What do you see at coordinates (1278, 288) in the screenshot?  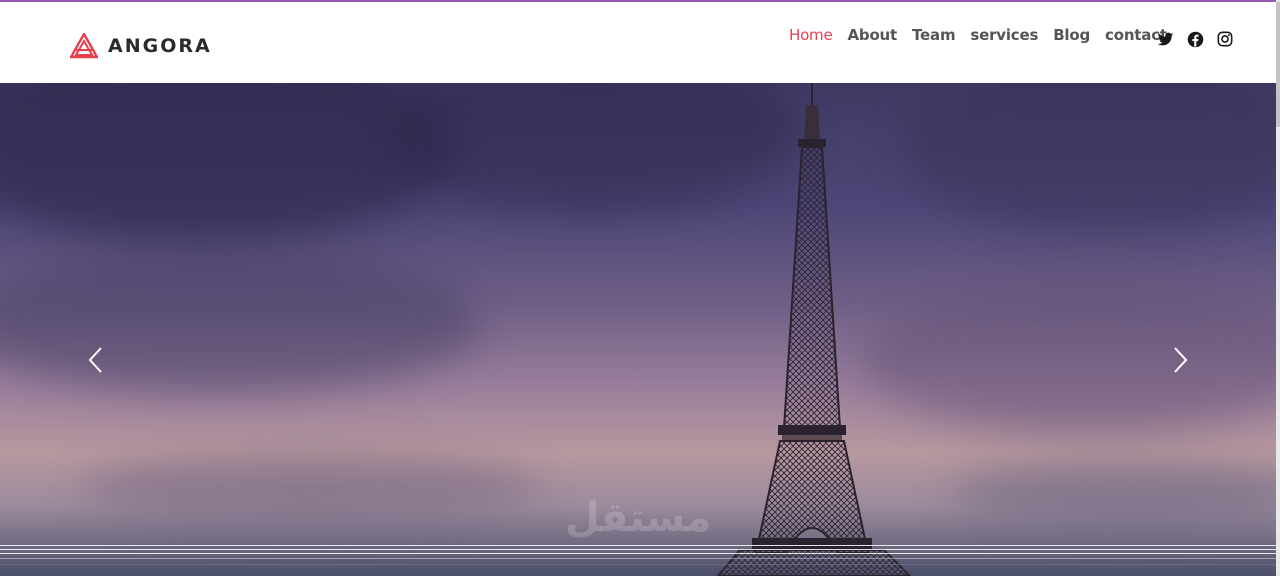 I see `scrollbar` at bounding box center [1278, 288].